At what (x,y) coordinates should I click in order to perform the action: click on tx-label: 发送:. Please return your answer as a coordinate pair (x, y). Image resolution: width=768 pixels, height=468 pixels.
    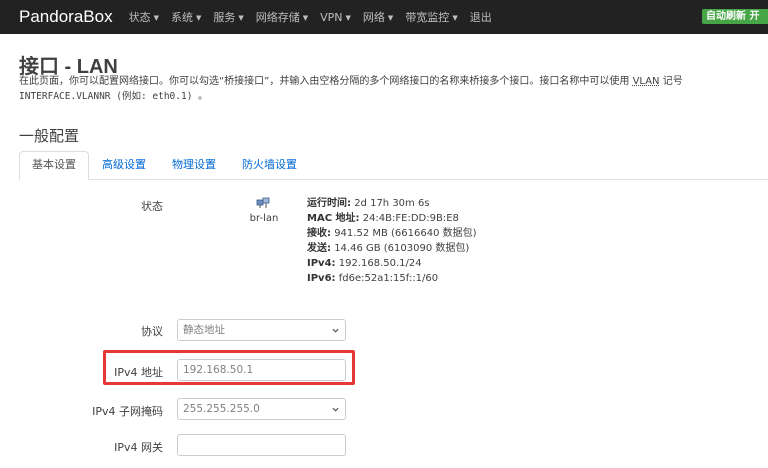
    Looking at the image, I should click on (319, 248).